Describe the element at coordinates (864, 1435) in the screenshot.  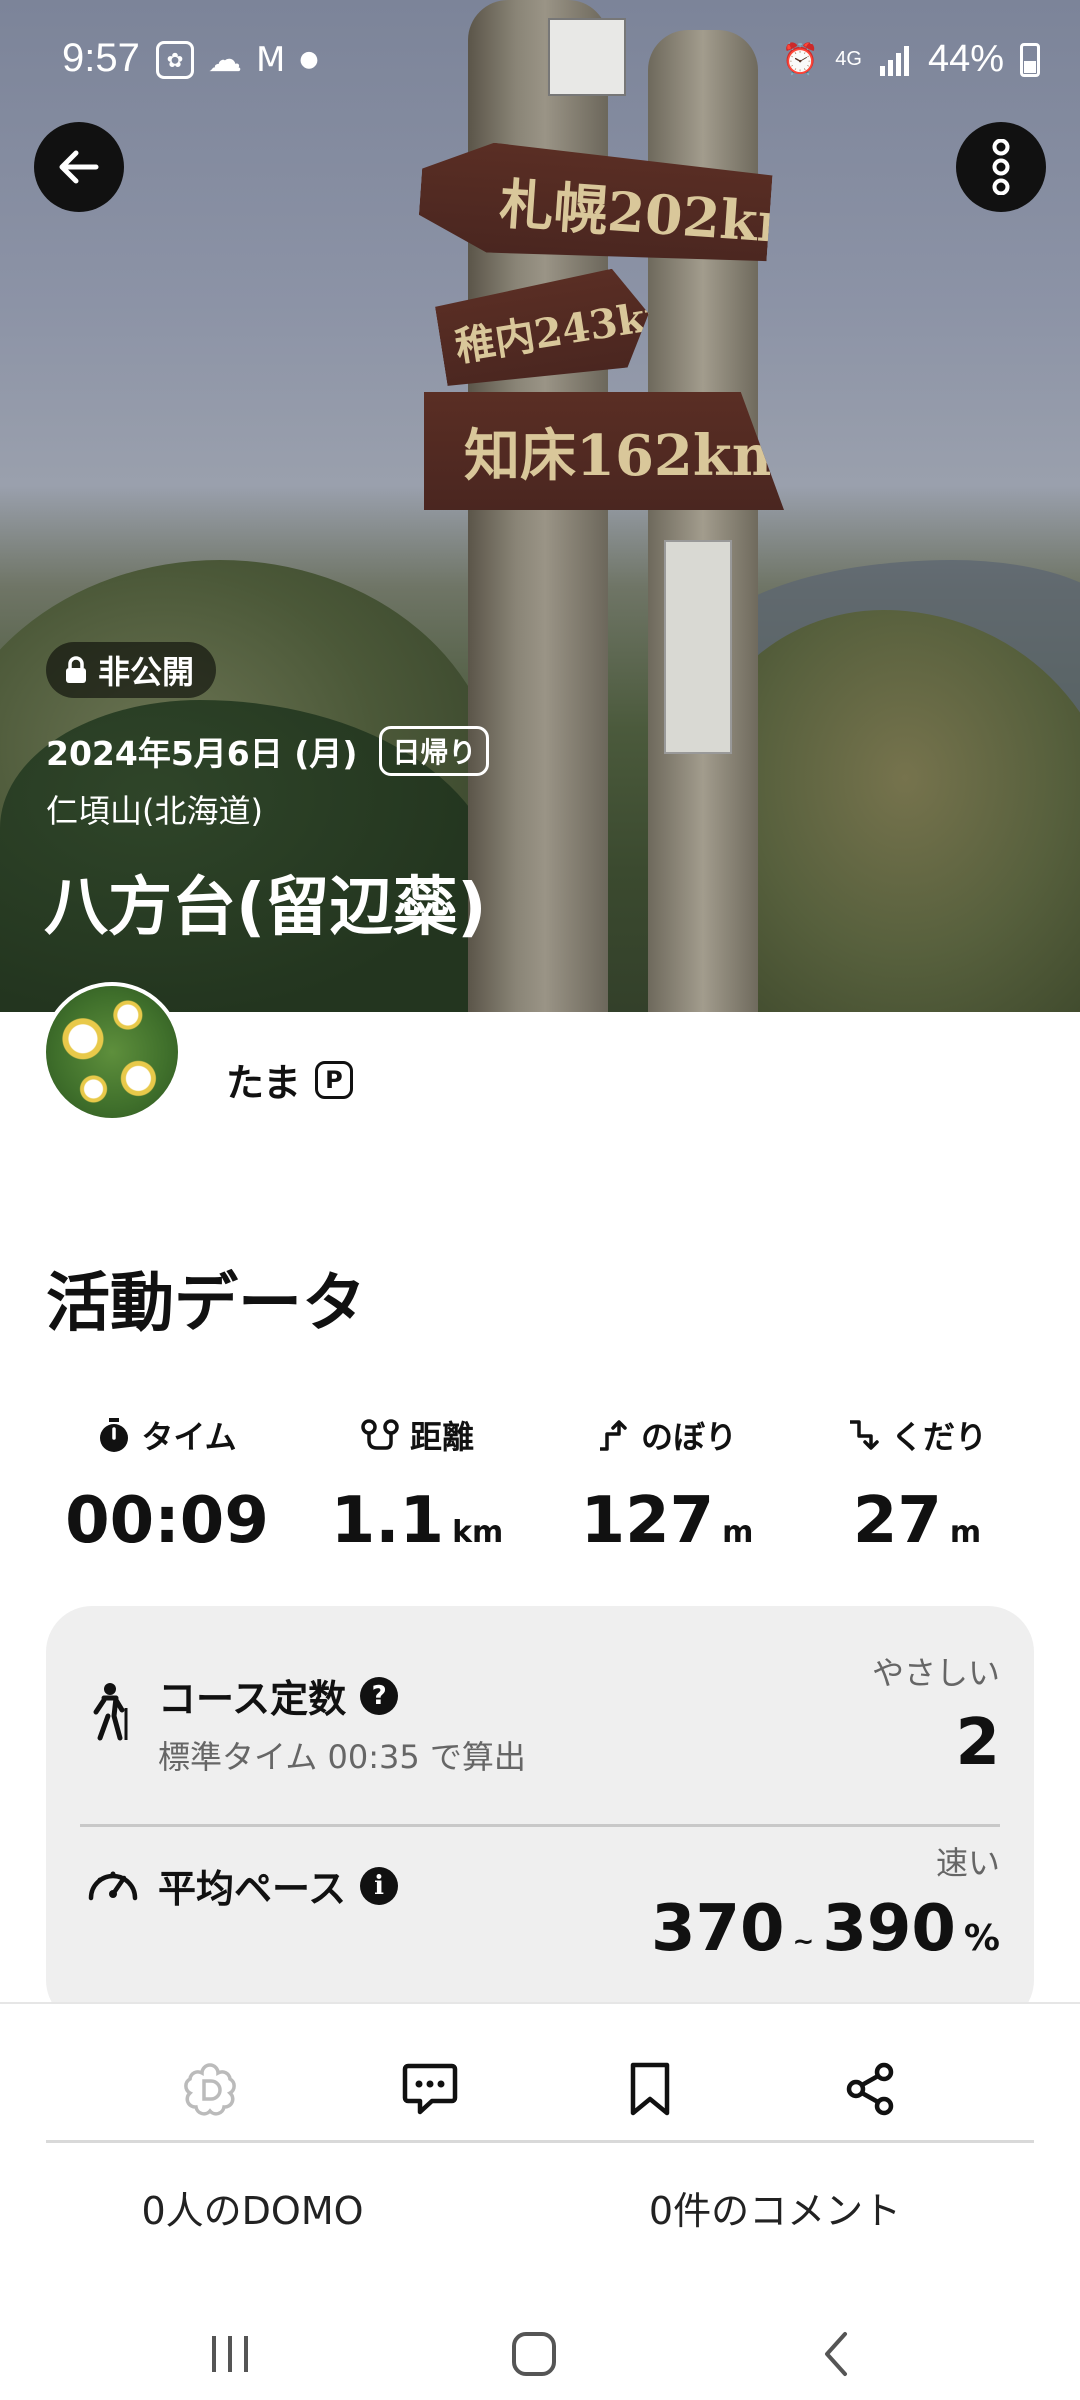
I see `descent-icon` at that location.